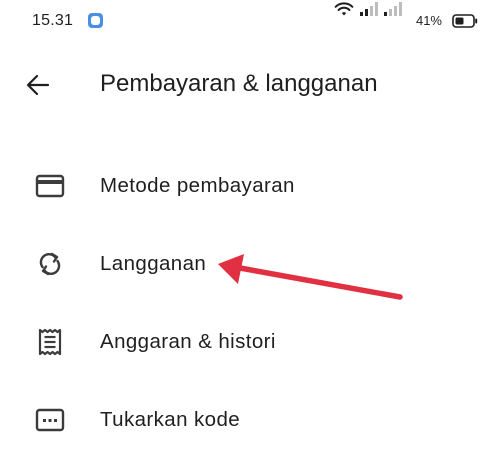 This screenshot has width=500, height=469. What do you see at coordinates (50, 186) in the screenshot?
I see `credit-card-icon` at bounding box center [50, 186].